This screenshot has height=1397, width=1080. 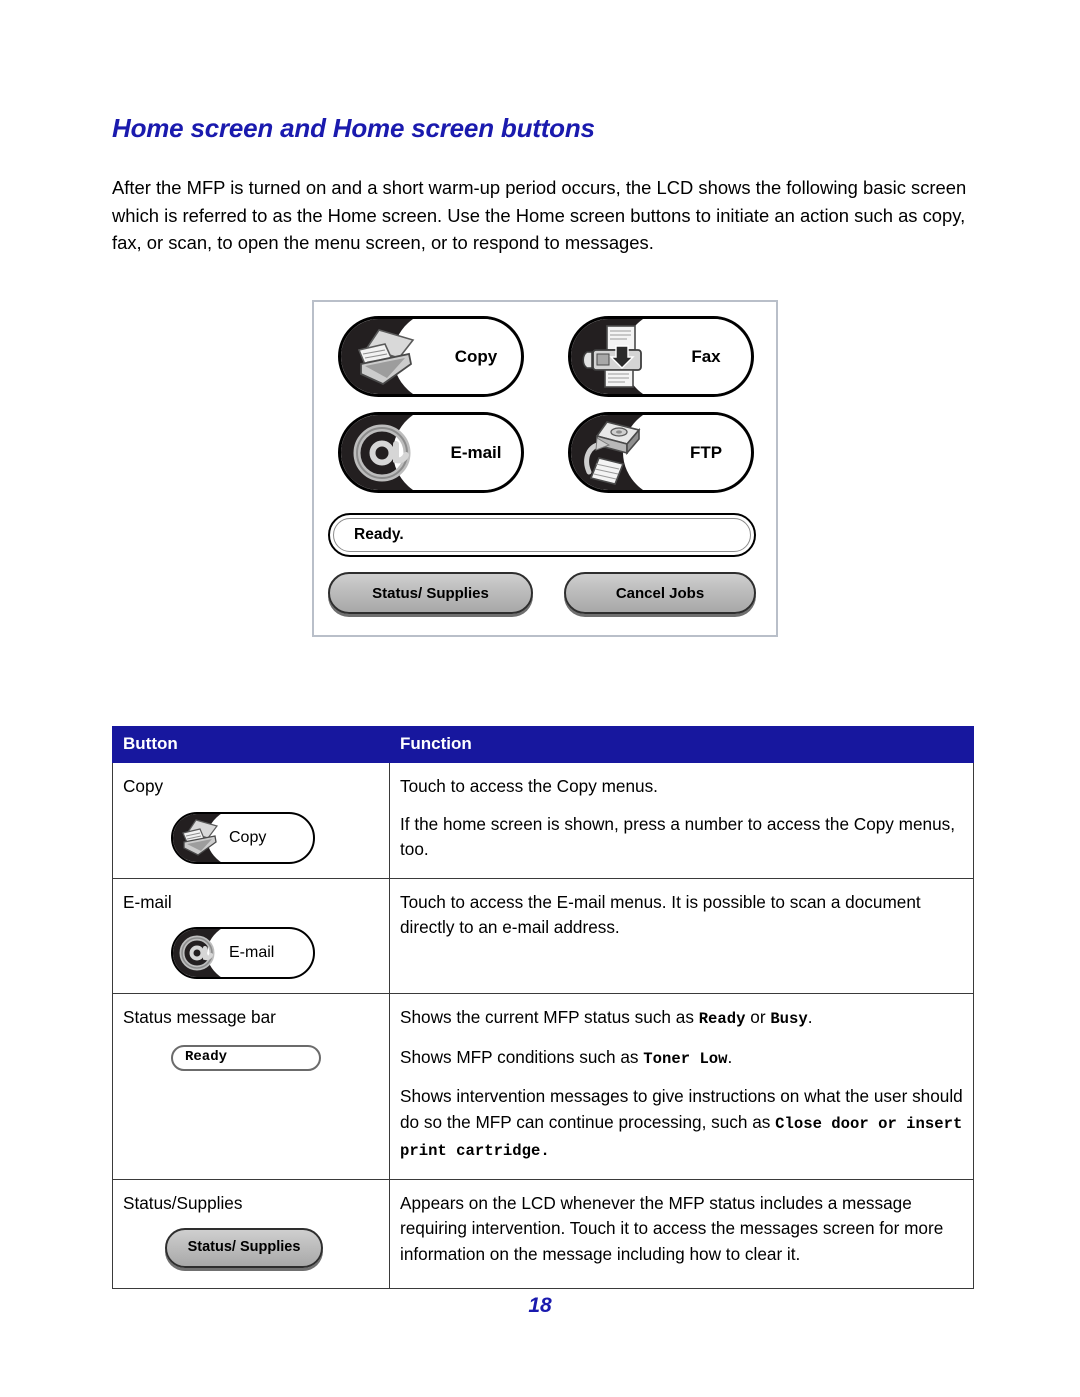 What do you see at coordinates (540, 1305) in the screenshot?
I see `page-number: 18` at bounding box center [540, 1305].